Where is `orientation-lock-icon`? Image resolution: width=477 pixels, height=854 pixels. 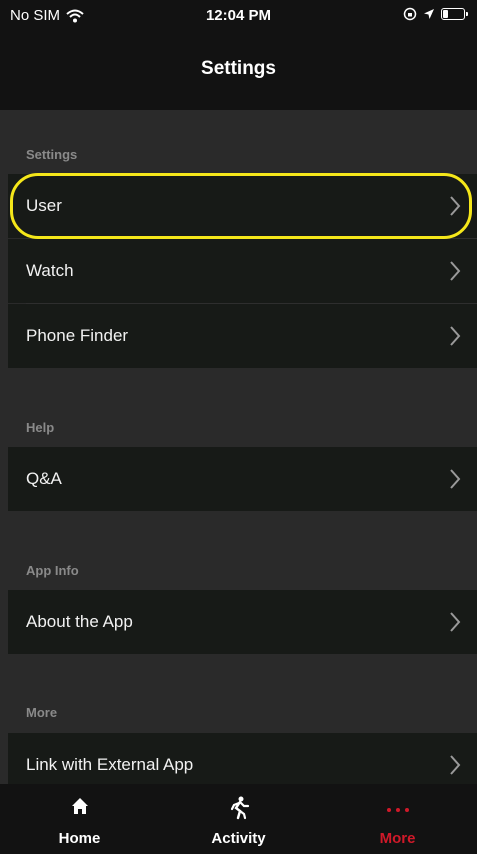 orientation-lock-icon is located at coordinates (410, 14).